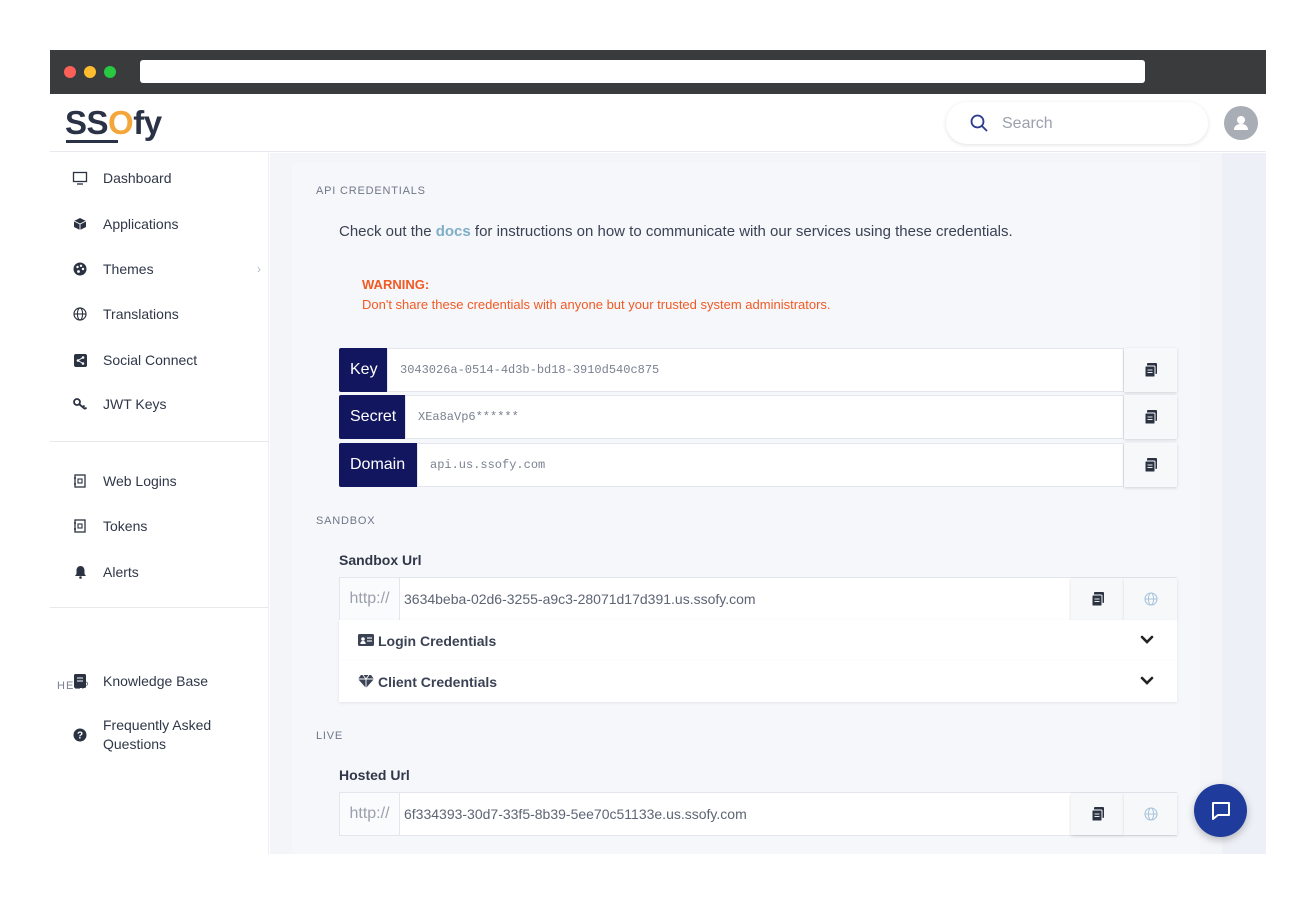 This screenshot has height=904, width=1316. Describe the element at coordinates (366, 640) in the screenshot. I see `id-card-icon` at that location.